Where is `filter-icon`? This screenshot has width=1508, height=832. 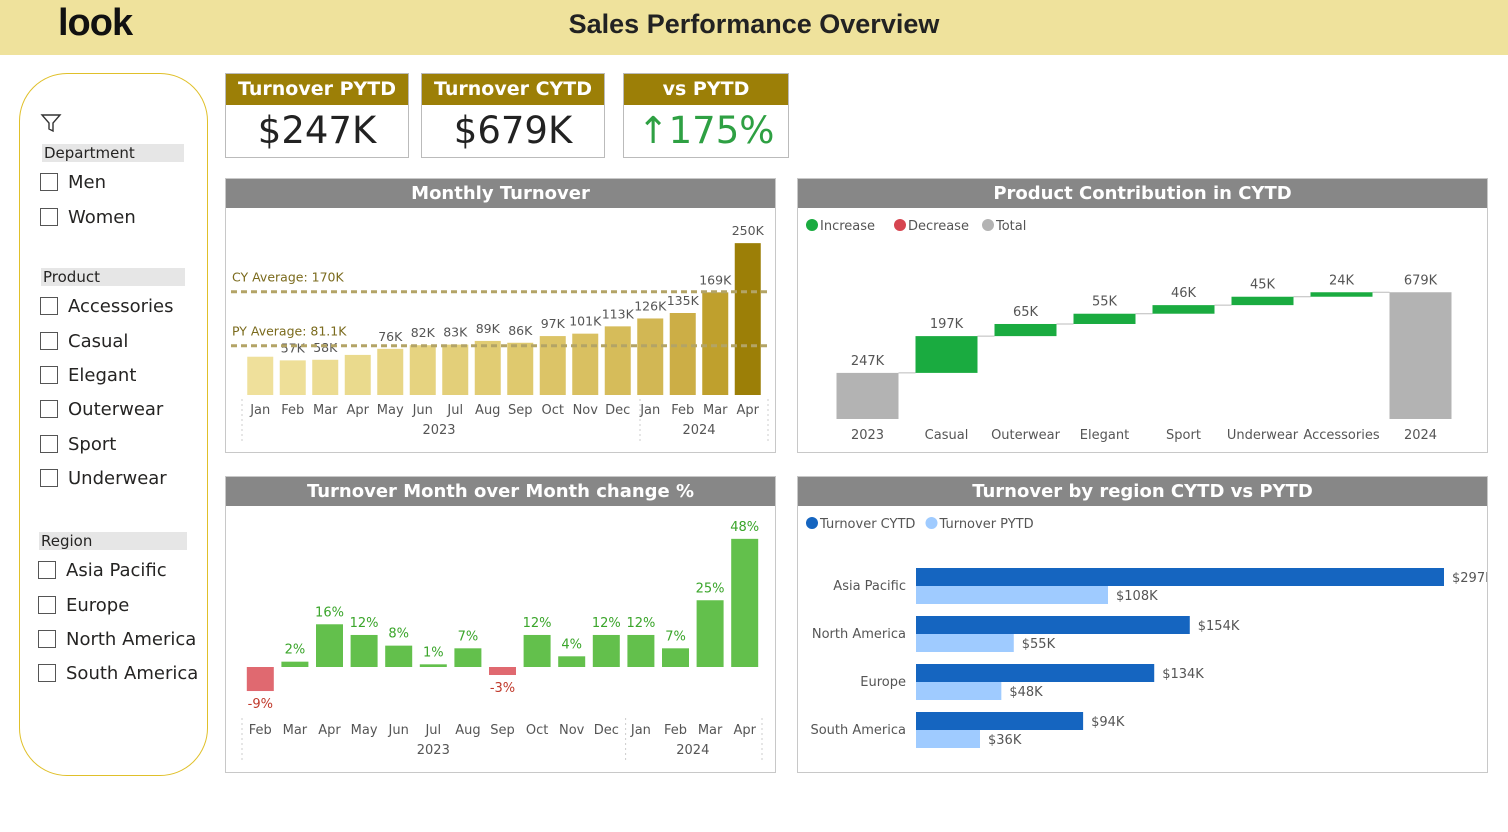
filter-icon is located at coordinates (51, 123).